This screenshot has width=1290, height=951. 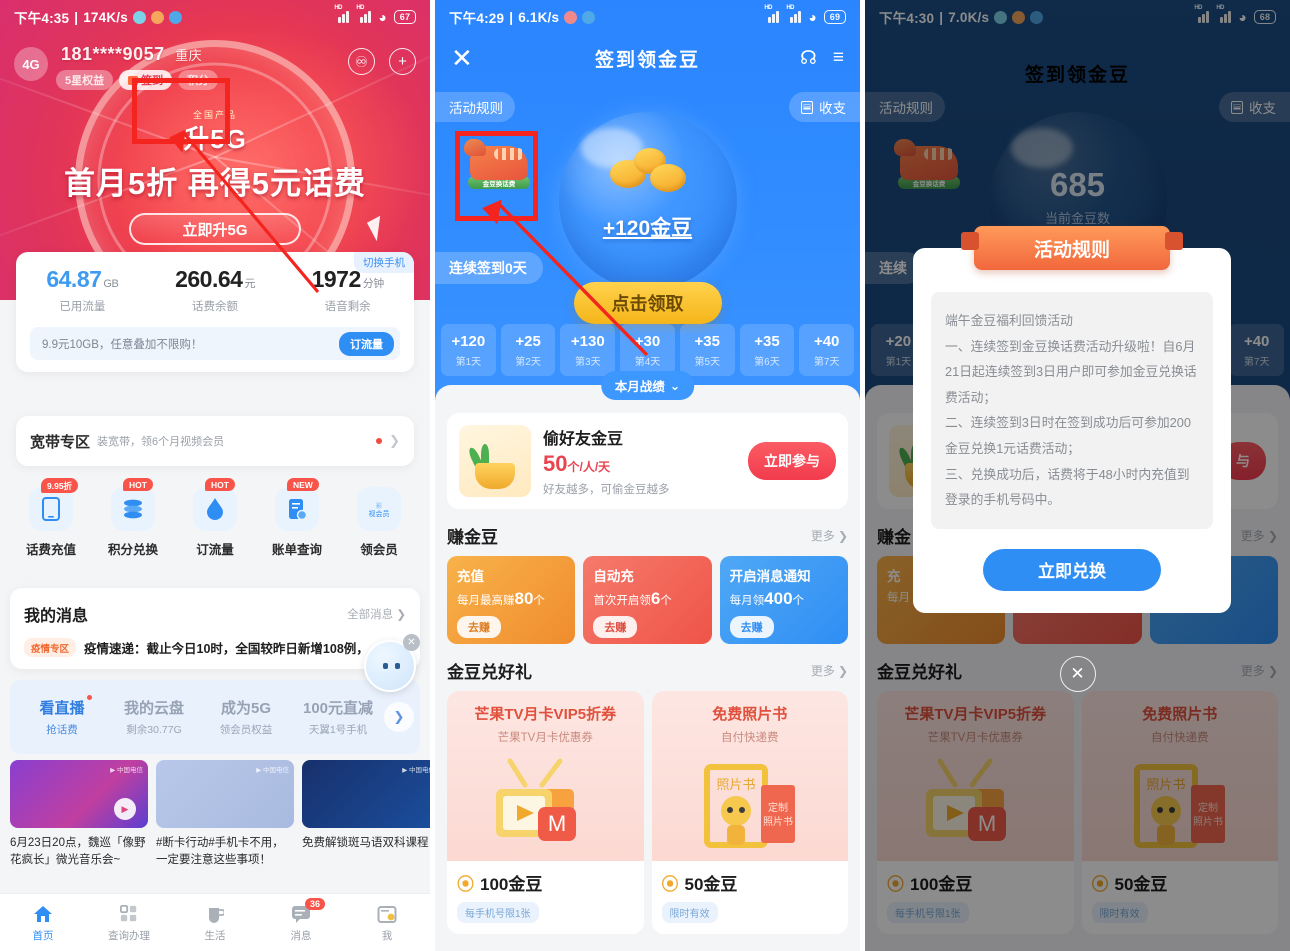 I want to click on dialog-title-ribbon: 活动规则, so click(x=1072, y=248).